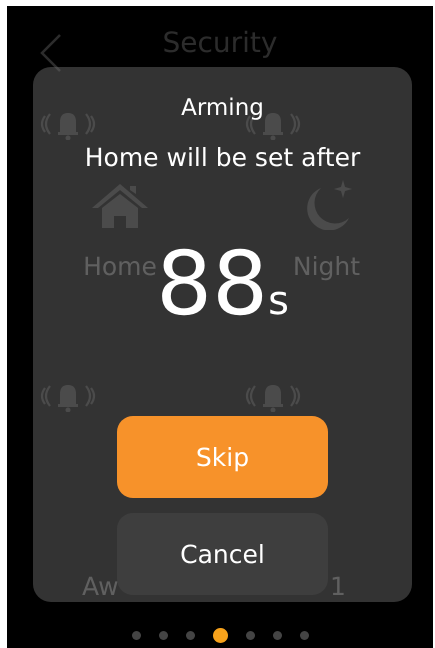  What do you see at coordinates (212, 284) in the screenshot?
I see `countdown-number: 88` at bounding box center [212, 284].